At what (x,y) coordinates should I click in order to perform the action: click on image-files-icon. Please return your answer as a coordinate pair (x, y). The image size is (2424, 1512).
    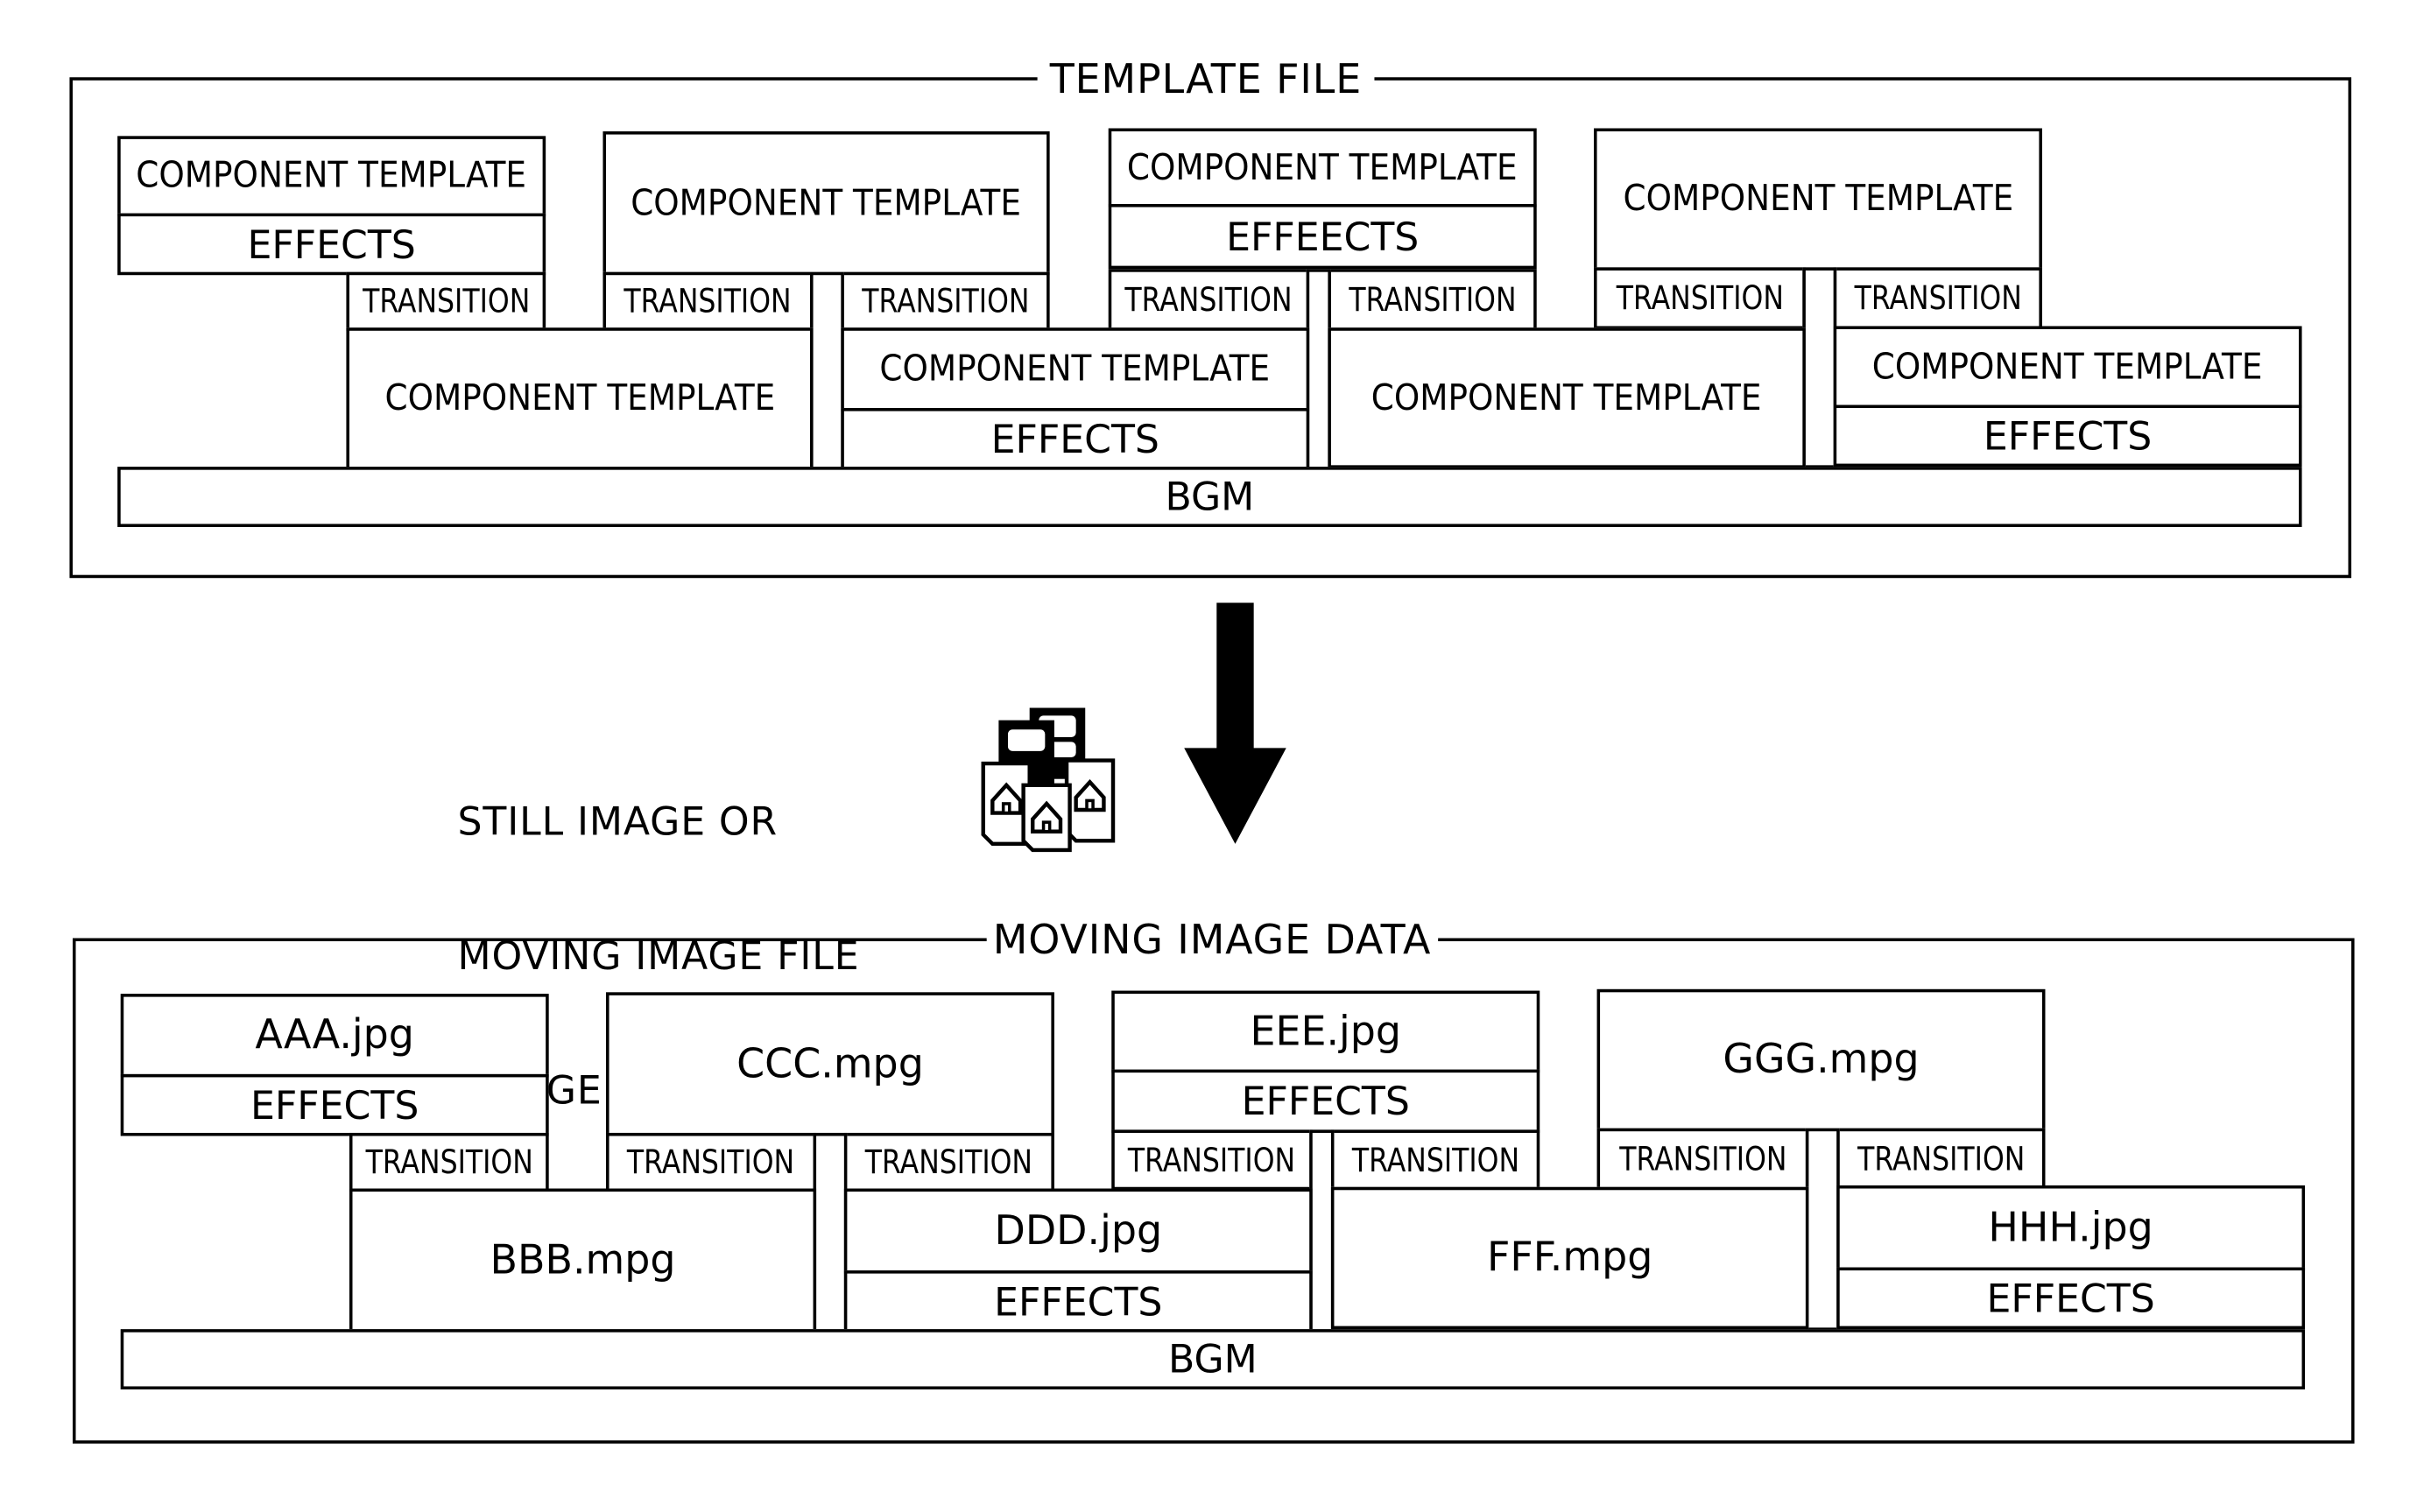
    Looking at the image, I should click on (1048, 780).